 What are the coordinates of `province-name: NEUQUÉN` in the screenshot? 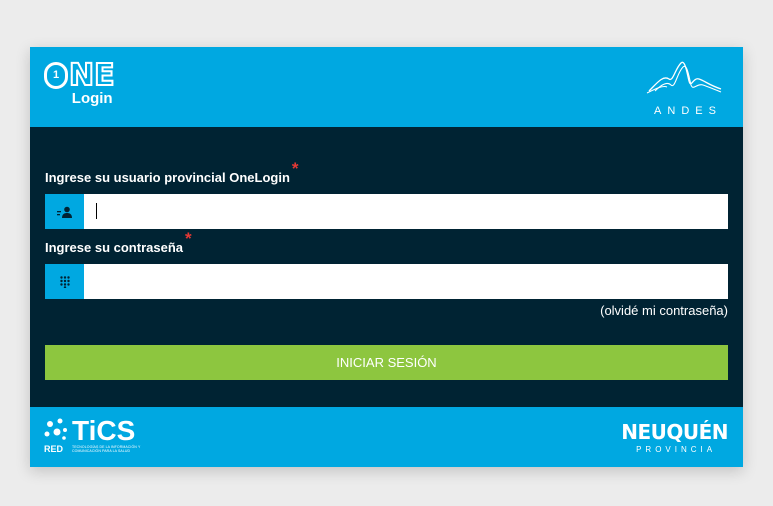 It's located at (674, 432).